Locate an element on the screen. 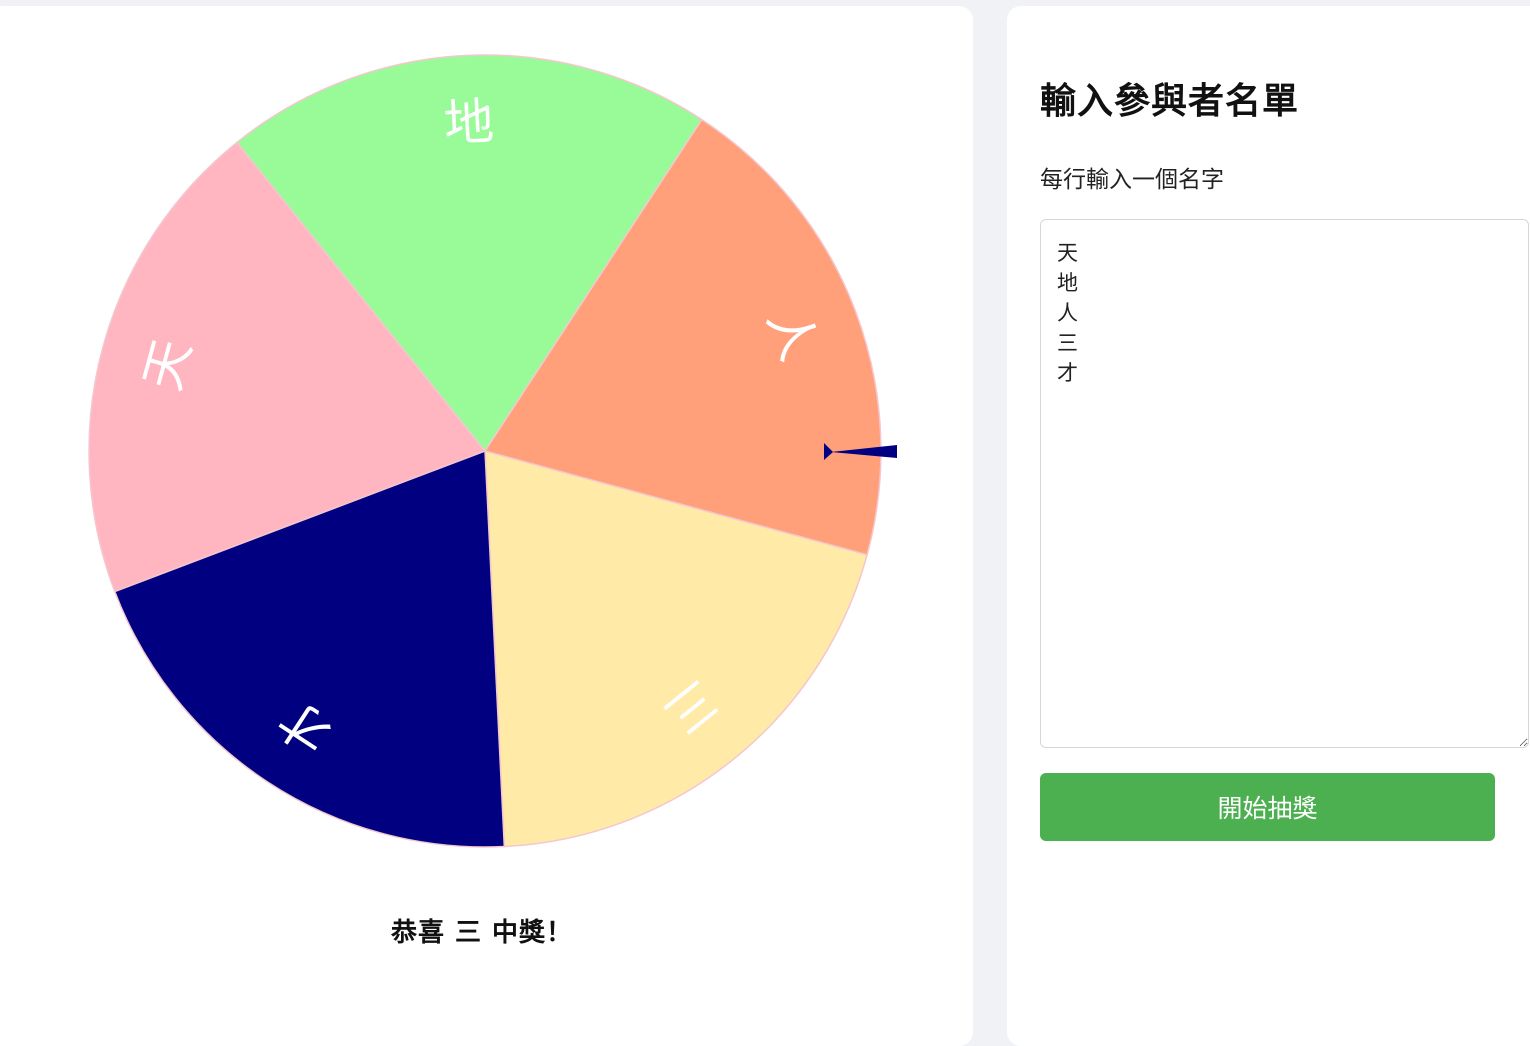 This screenshot has height=1046, width=1530. panel-title: 輸入參與者名單 is located at coordinates (1170, 101).